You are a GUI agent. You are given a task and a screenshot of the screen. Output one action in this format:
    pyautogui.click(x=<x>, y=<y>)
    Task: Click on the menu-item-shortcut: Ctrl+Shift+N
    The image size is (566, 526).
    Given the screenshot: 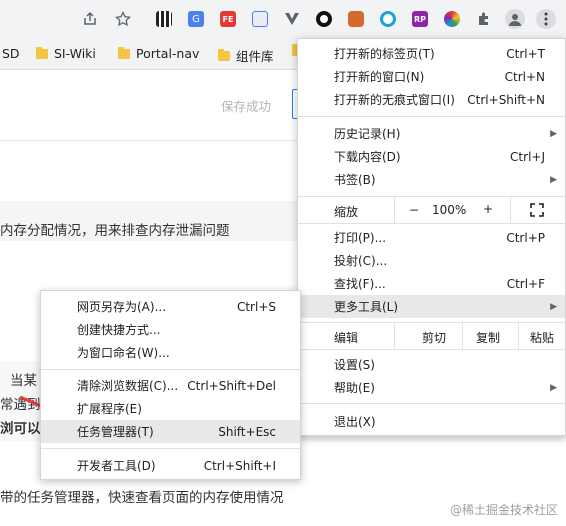 What is the action you would take?
    pyautogui.click(x=506, y=99)
    